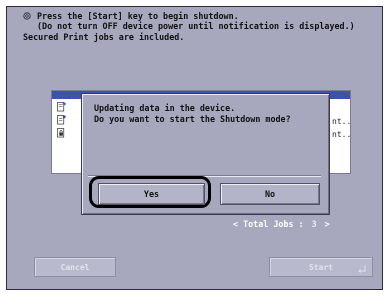 Image resolution: width=388 pixels, height=294 pixels. I want to click on total-jobs-next-arrow: >, so click(327, 224).